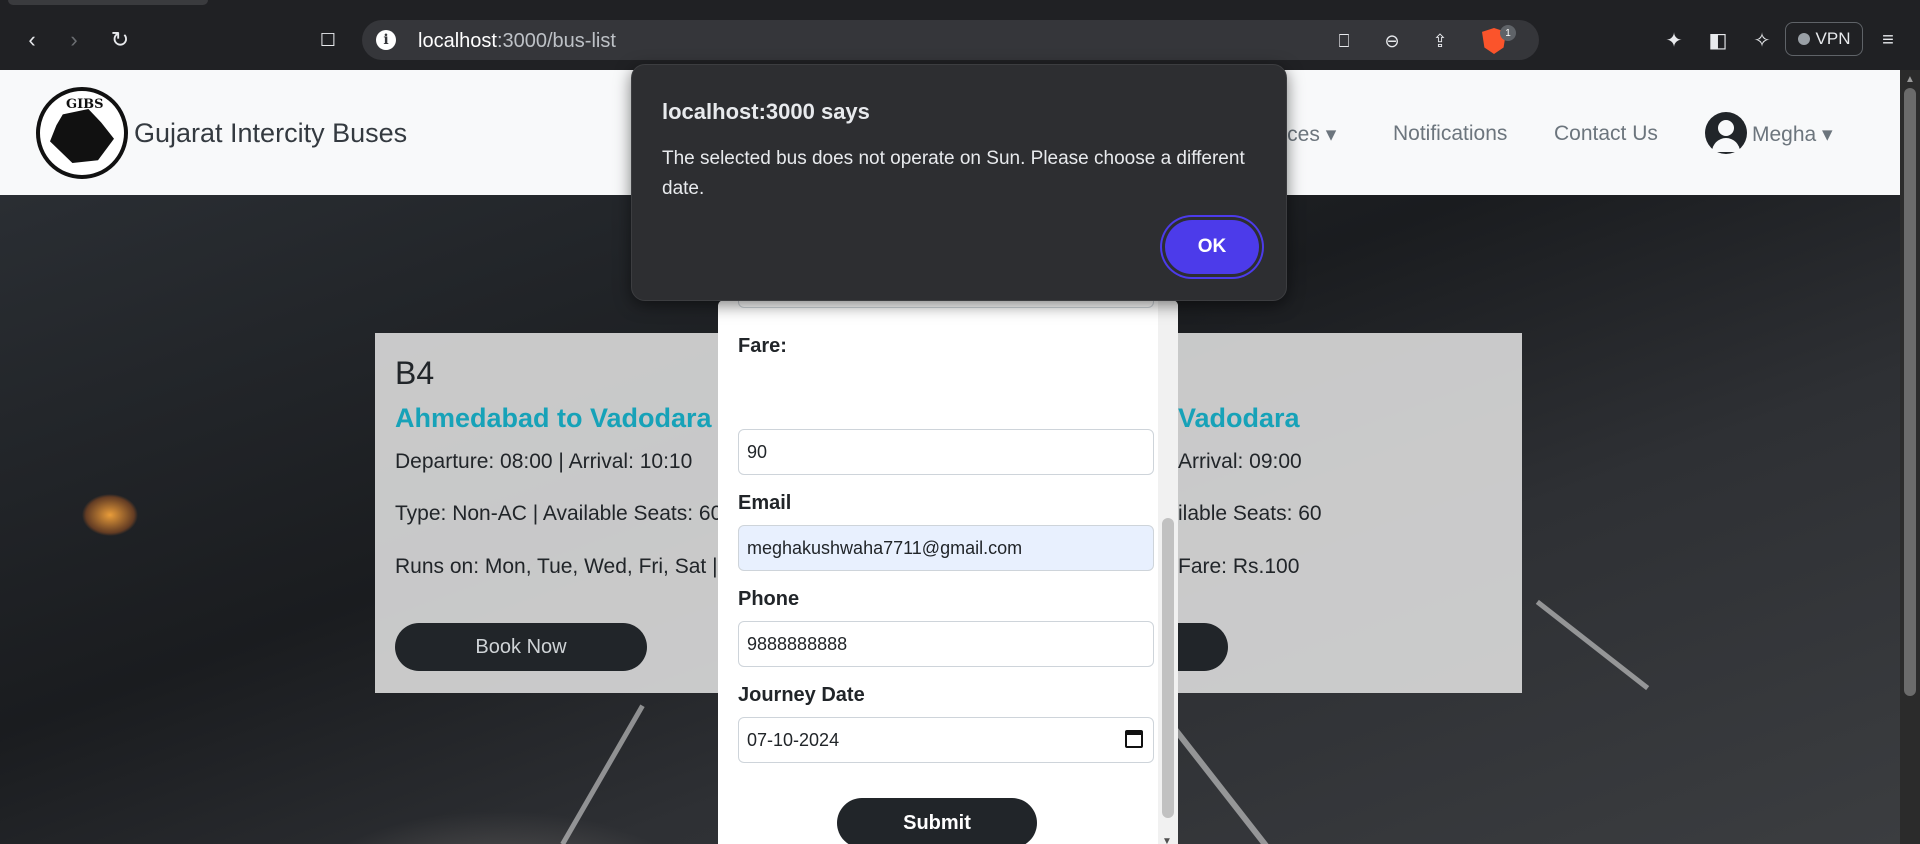  I want to click on zoom-icon: ⊖, so click(1392, 41).